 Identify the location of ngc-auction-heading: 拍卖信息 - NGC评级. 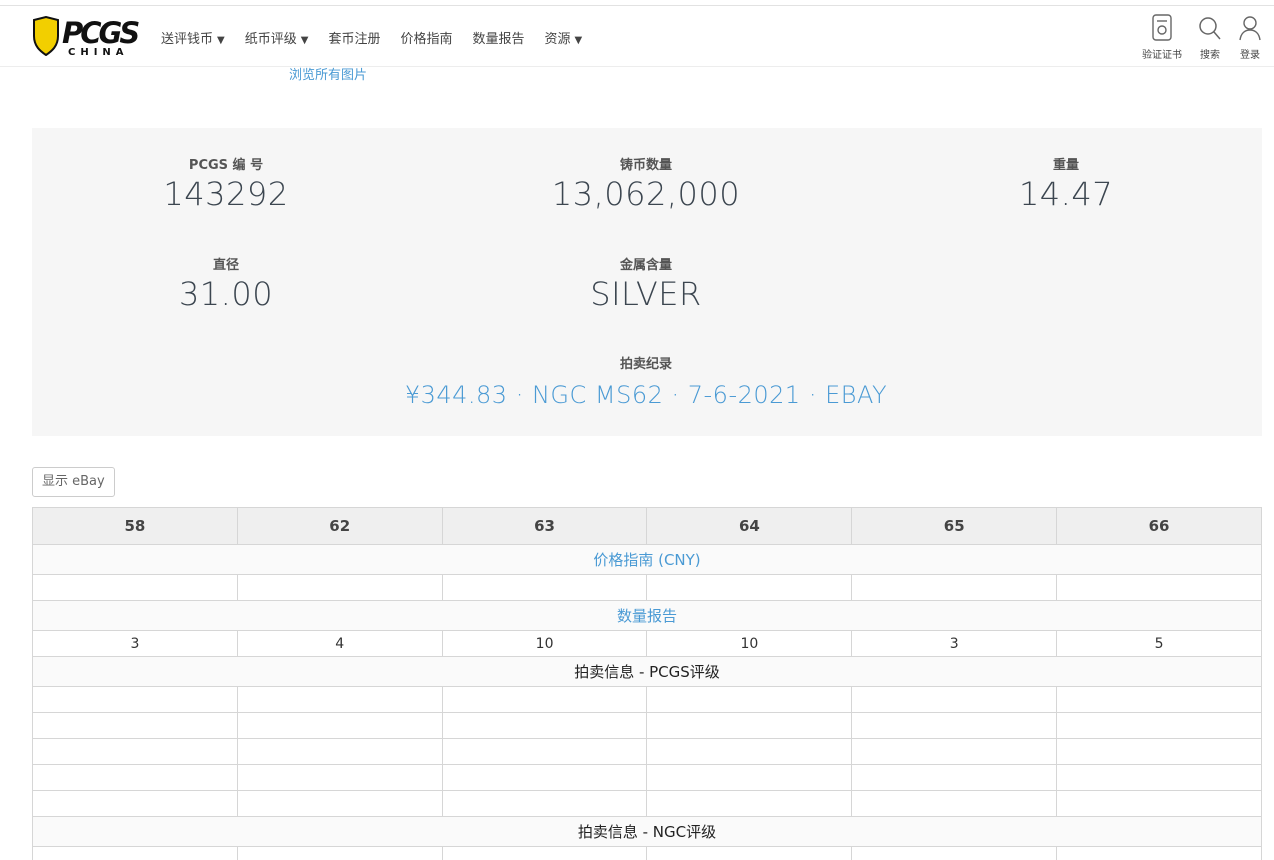
(647, 831).